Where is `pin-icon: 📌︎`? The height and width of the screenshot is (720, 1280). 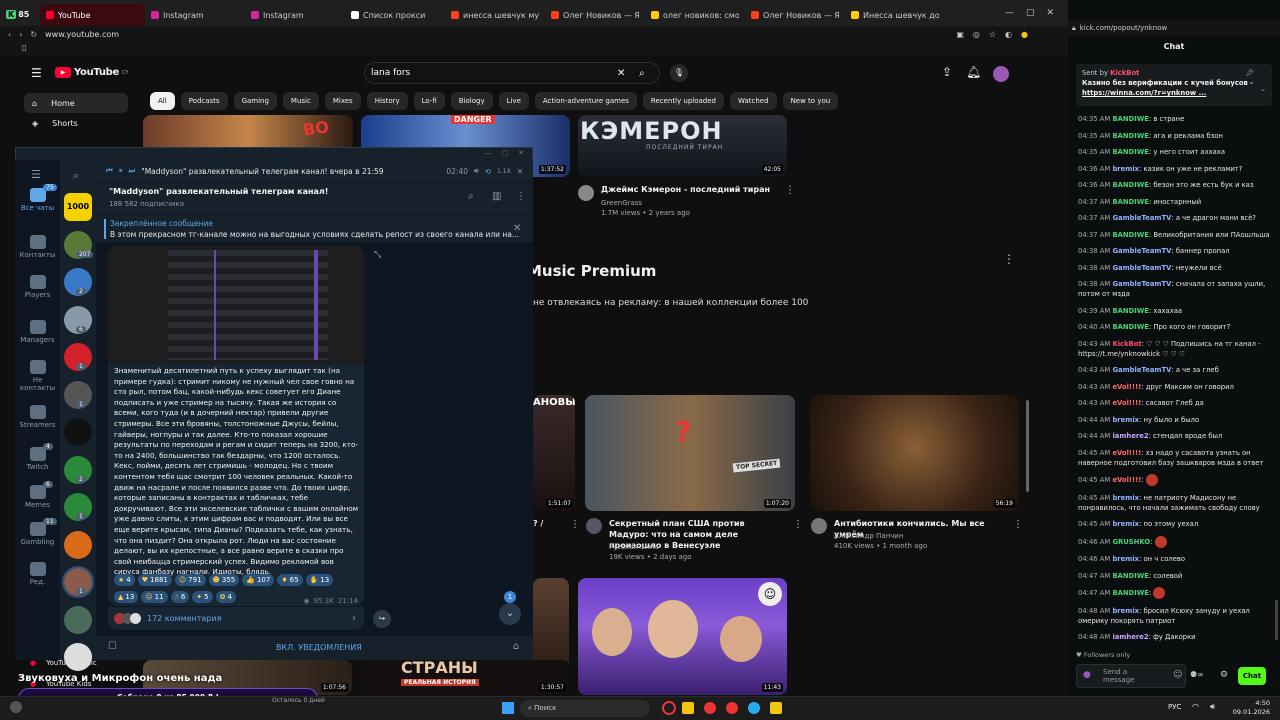 pin-icon: 📌︎ is located at coordinates (1249, 73).